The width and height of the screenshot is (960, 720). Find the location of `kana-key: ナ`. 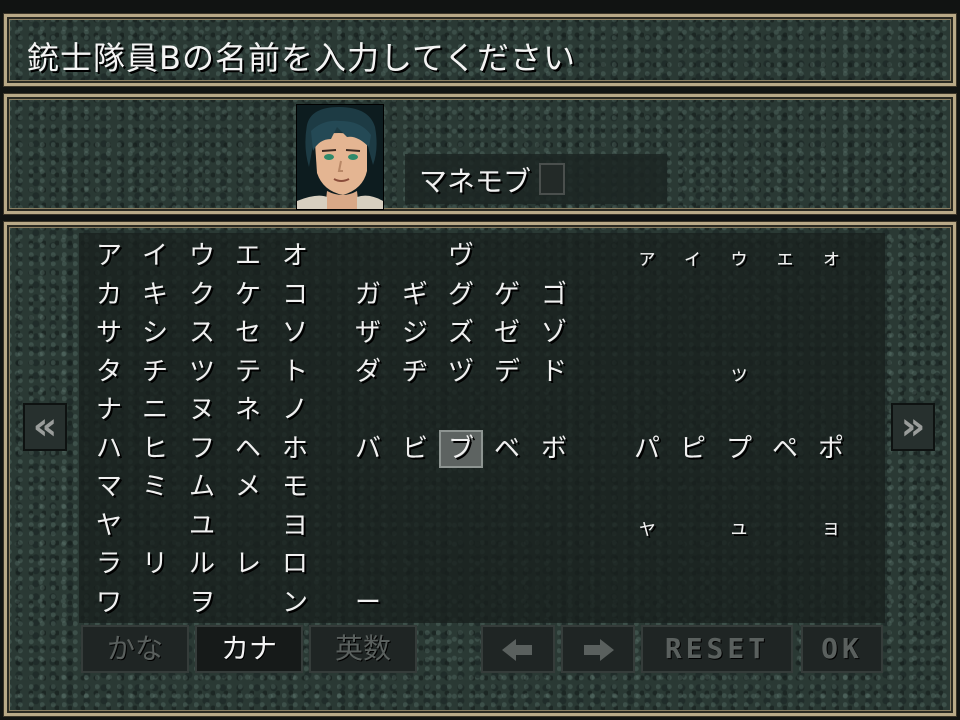

kana-key: ナ is located at coordinates (109, 410).